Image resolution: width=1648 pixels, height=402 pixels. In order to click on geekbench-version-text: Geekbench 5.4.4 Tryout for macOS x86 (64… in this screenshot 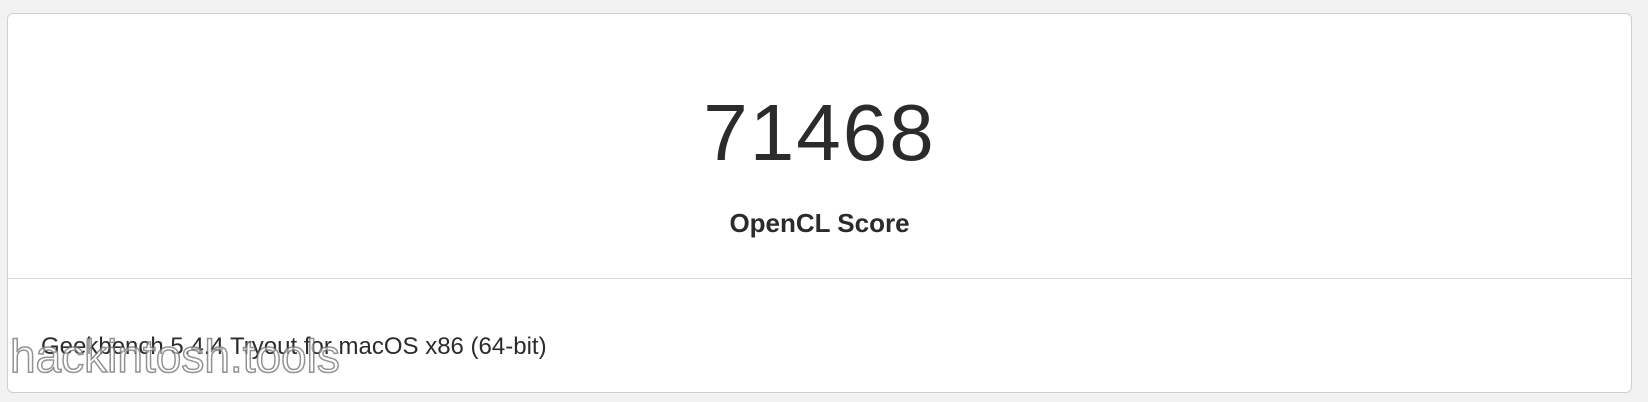, I will do `click(294, 346)`.